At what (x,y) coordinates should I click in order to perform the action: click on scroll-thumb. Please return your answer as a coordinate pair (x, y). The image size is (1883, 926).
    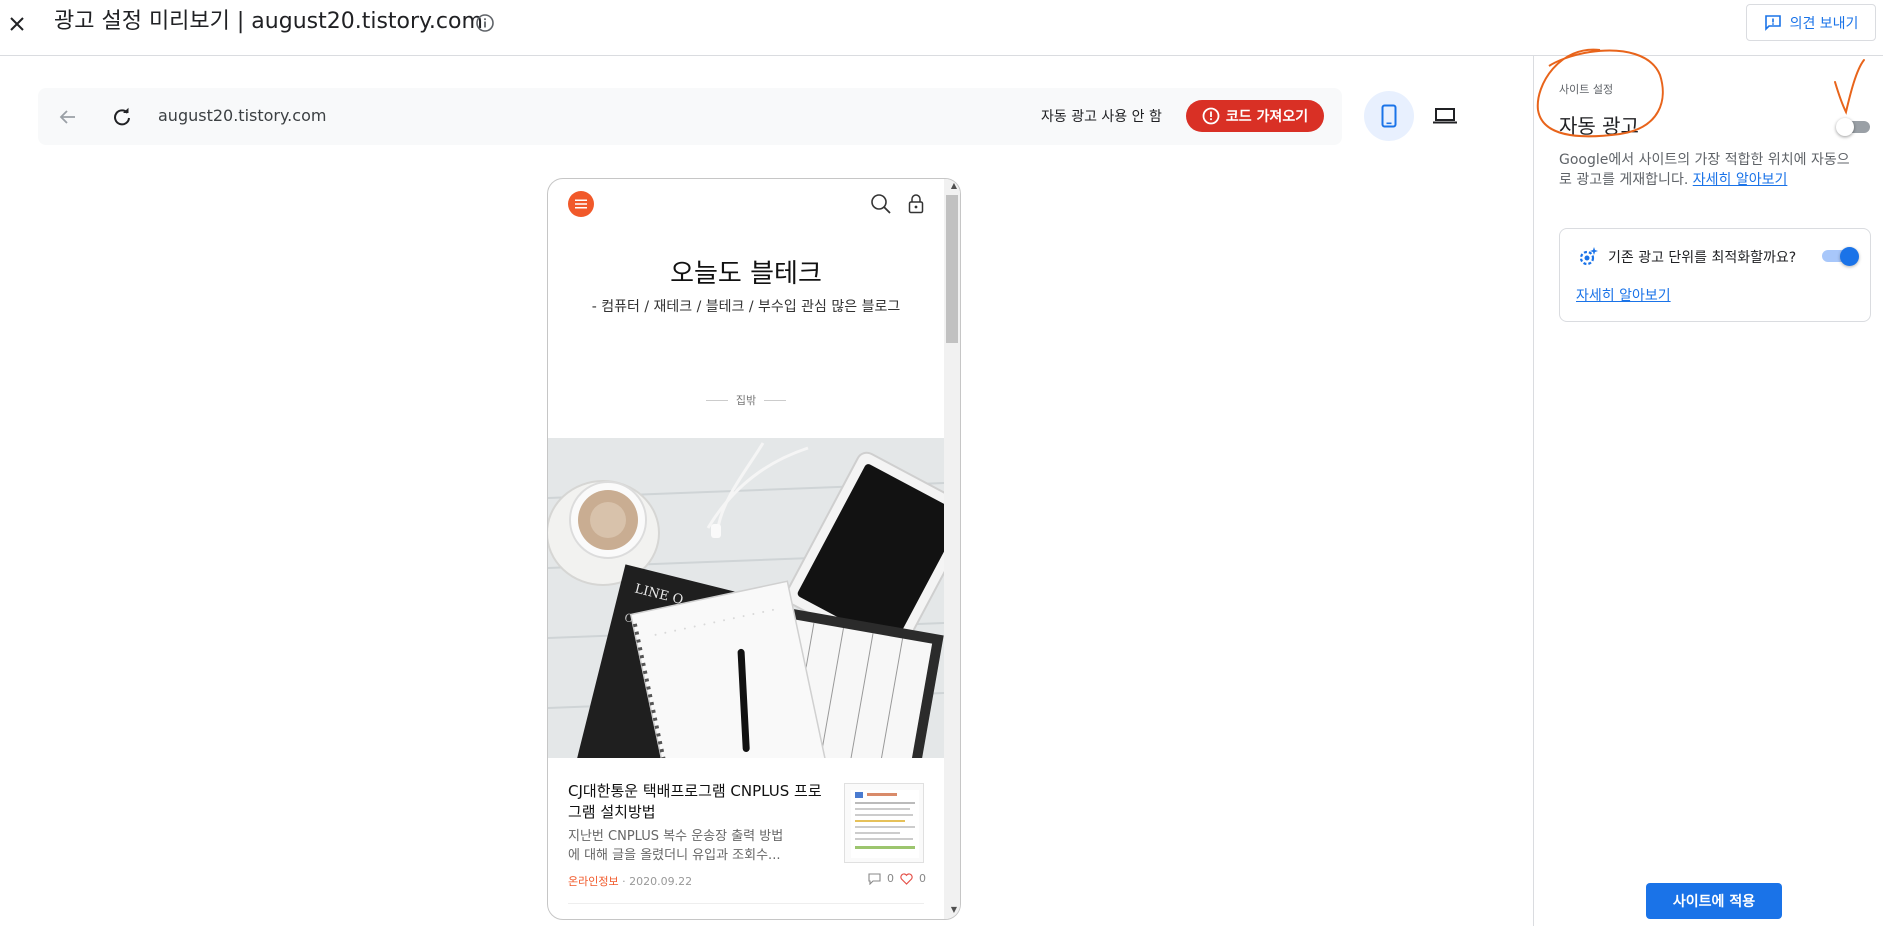
    Looking at the image, I should click on (952, 269).